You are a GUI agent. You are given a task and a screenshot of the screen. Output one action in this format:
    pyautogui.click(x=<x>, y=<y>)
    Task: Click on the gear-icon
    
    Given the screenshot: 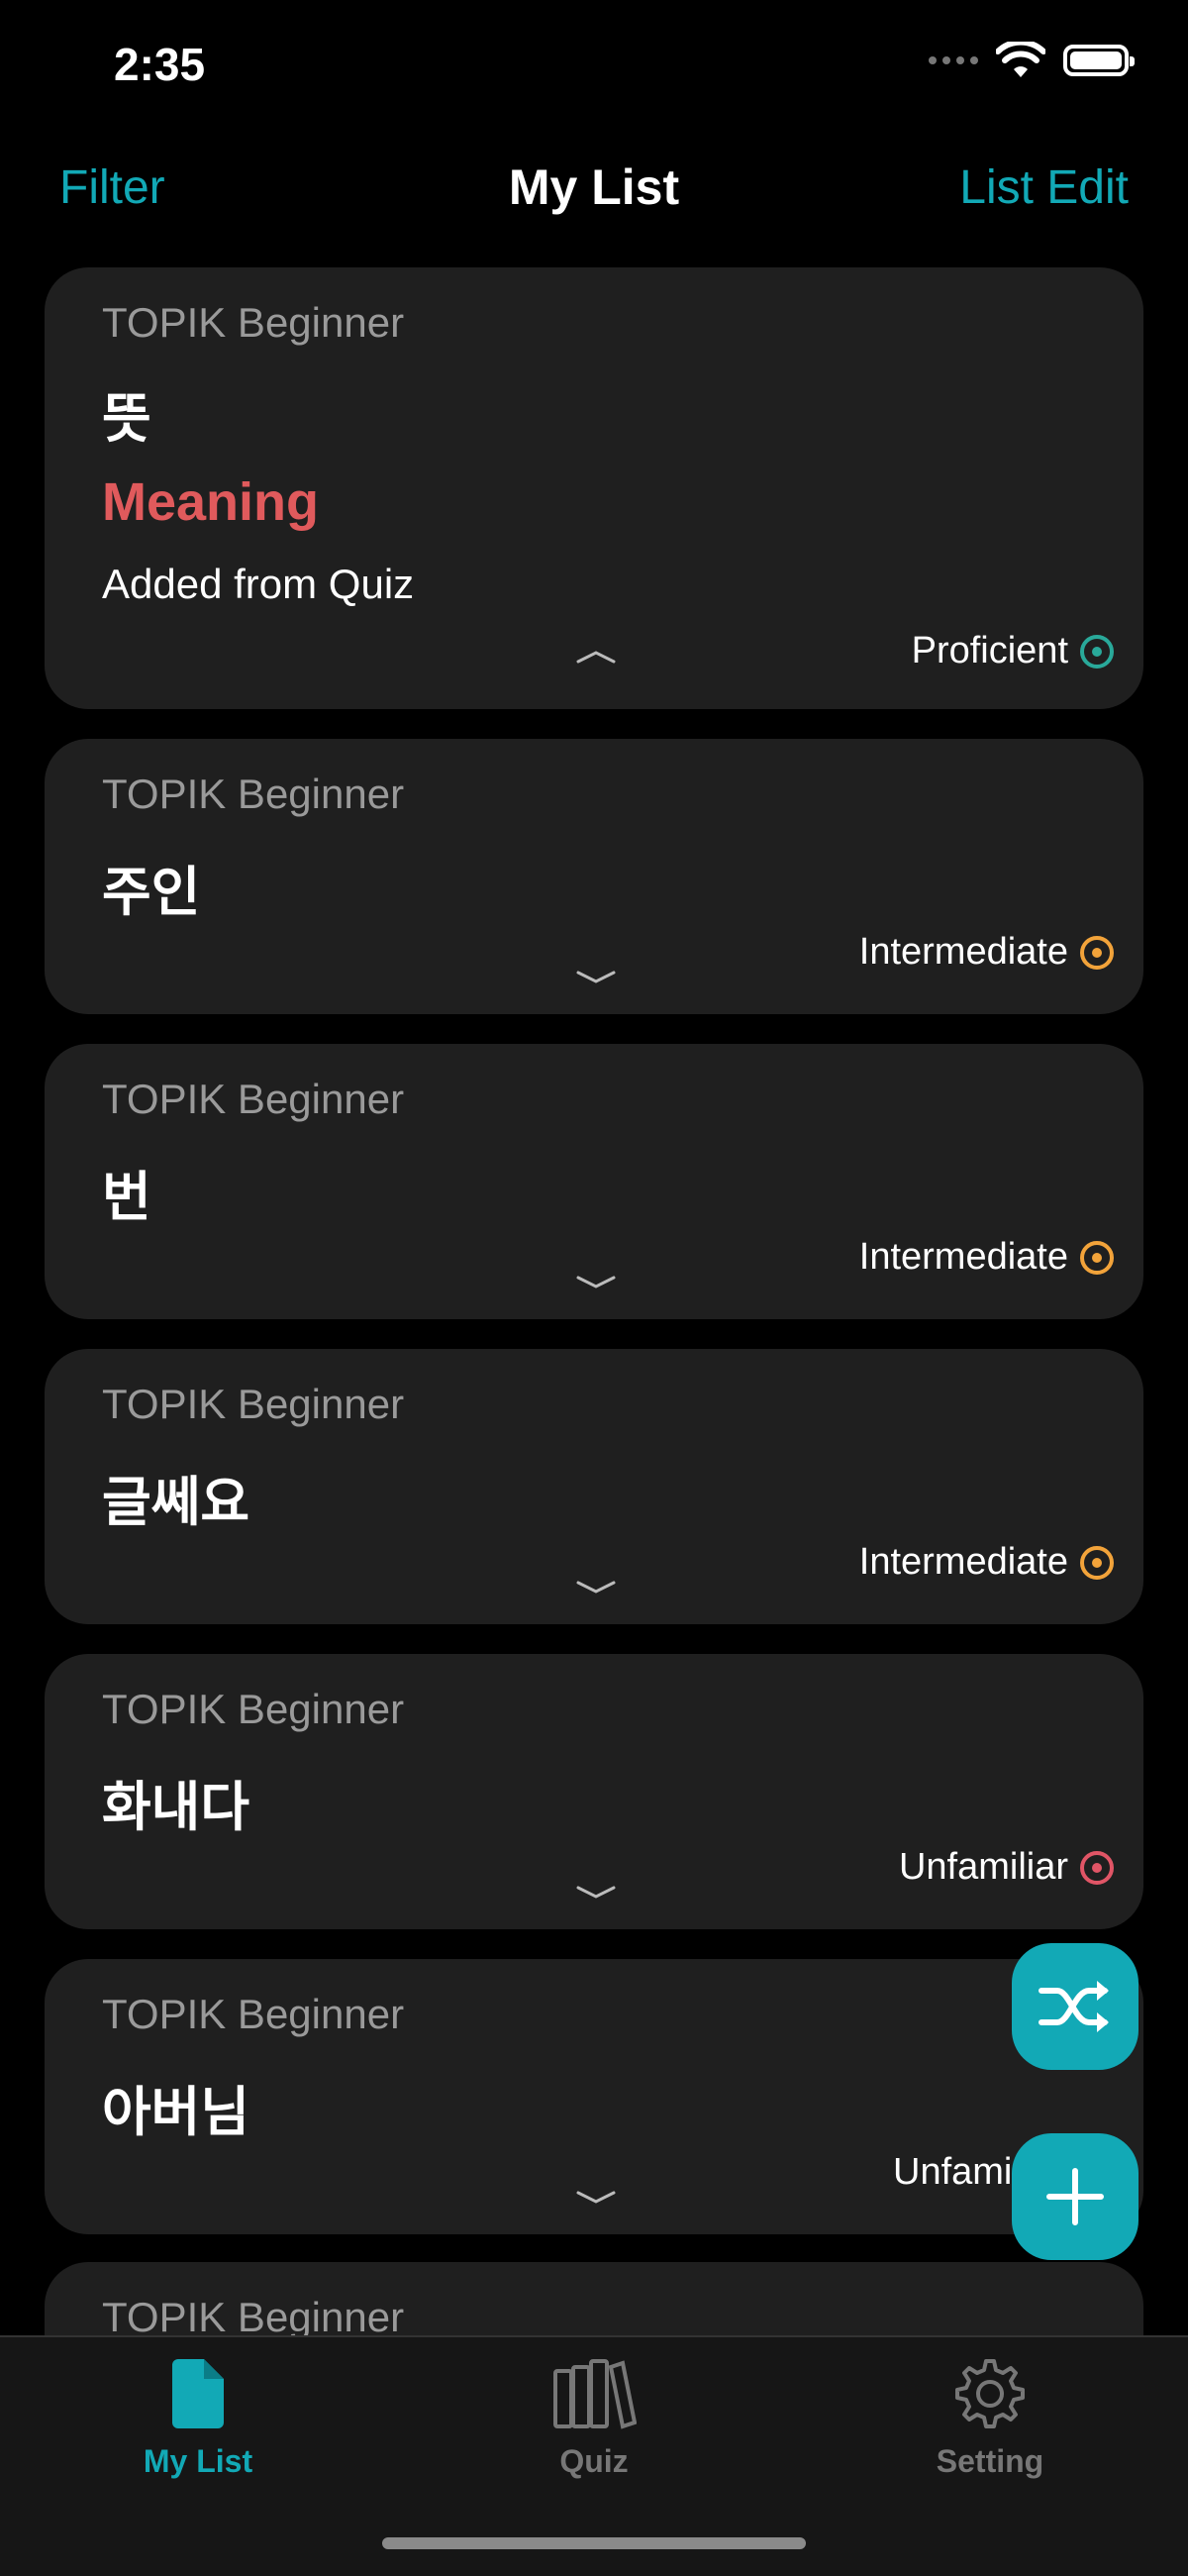 What is the action you would take?
    pyautogui.click(x=990, y=2393)
    